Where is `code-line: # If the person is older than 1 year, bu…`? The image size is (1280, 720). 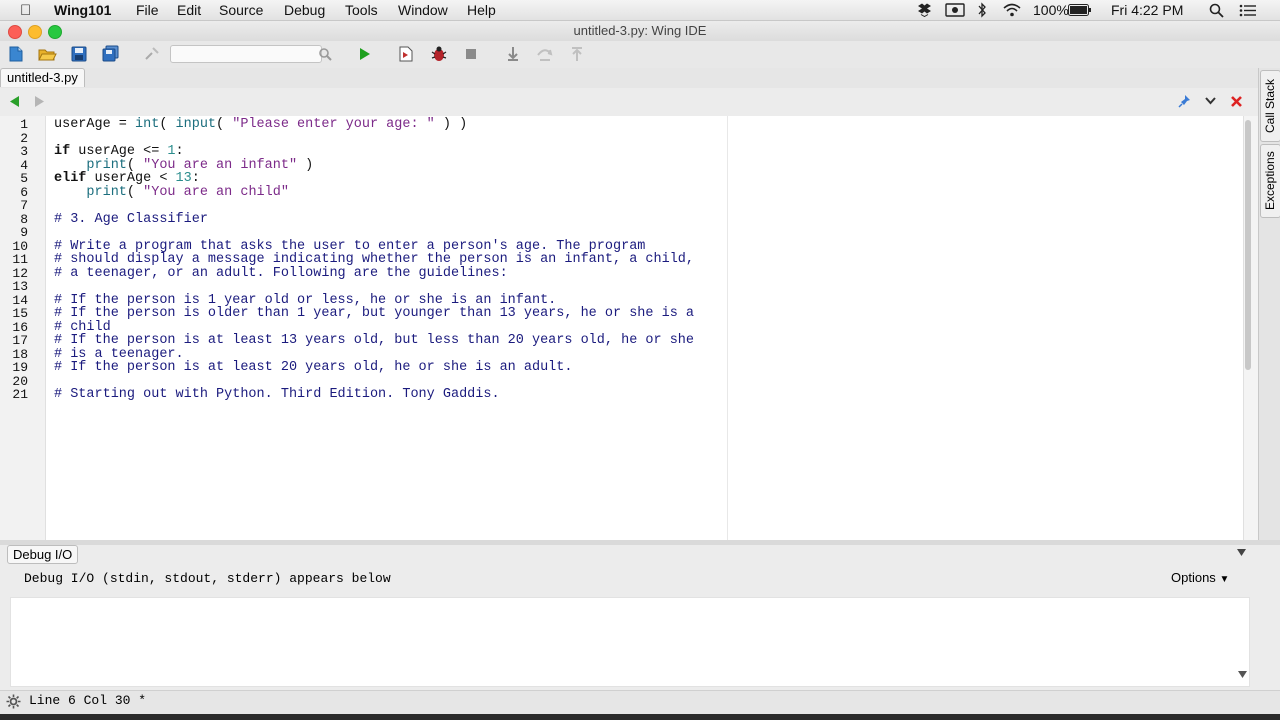
code-line: # If the person is older than 1 year, bu… is located at coordinates (374, 314).